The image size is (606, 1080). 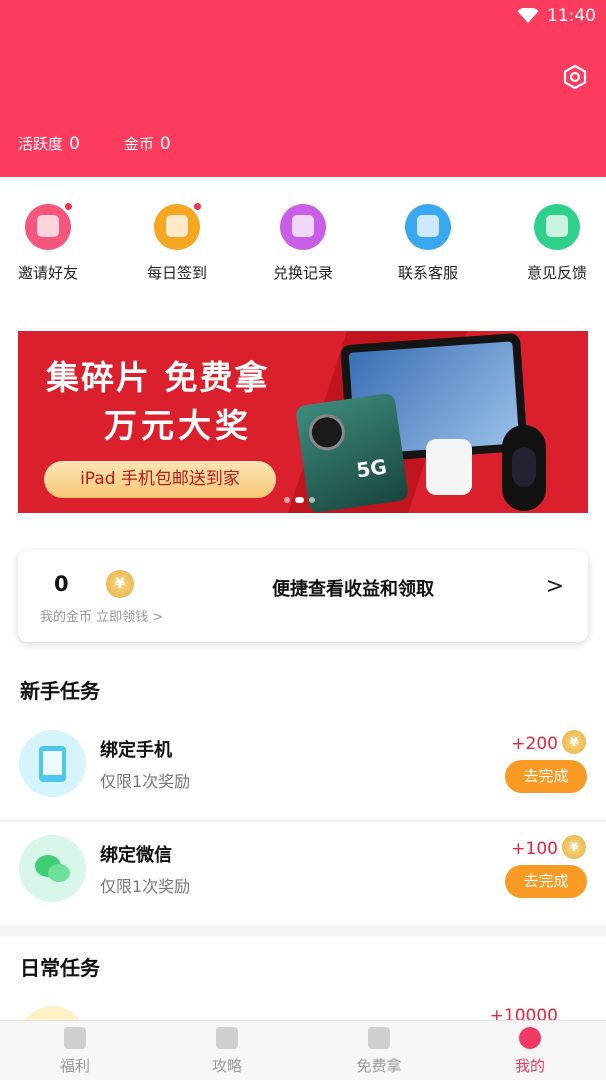 What do you see at coordinates (534, 744) in the screenshot?
I see `task-reward: +200` at bounding box center [534, 744].